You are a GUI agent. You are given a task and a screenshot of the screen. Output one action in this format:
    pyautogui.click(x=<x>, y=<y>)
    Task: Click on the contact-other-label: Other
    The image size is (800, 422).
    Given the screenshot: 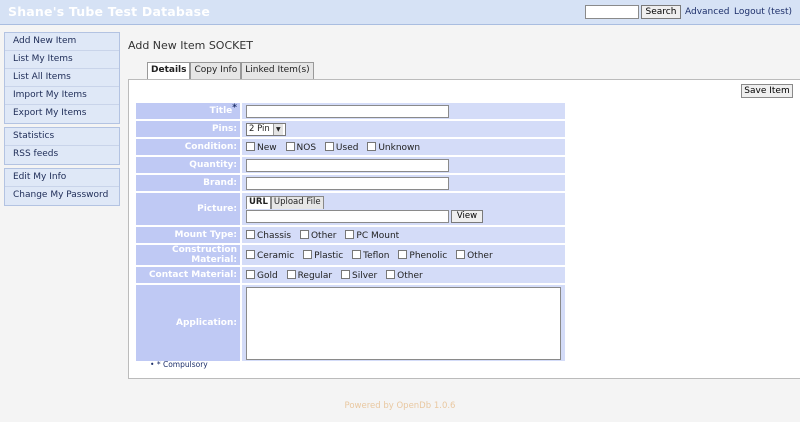 What is the action you would take?
    pyautogui.click(x=410, y=275)
    